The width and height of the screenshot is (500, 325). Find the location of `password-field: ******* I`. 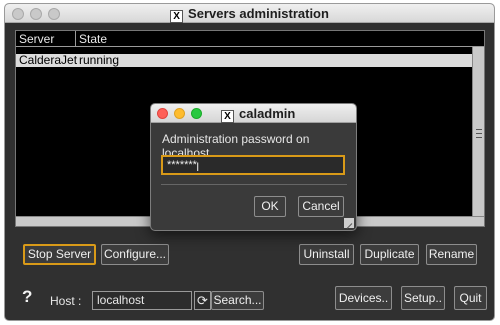

password-field: ******* I is located at coordinates (253, 165).